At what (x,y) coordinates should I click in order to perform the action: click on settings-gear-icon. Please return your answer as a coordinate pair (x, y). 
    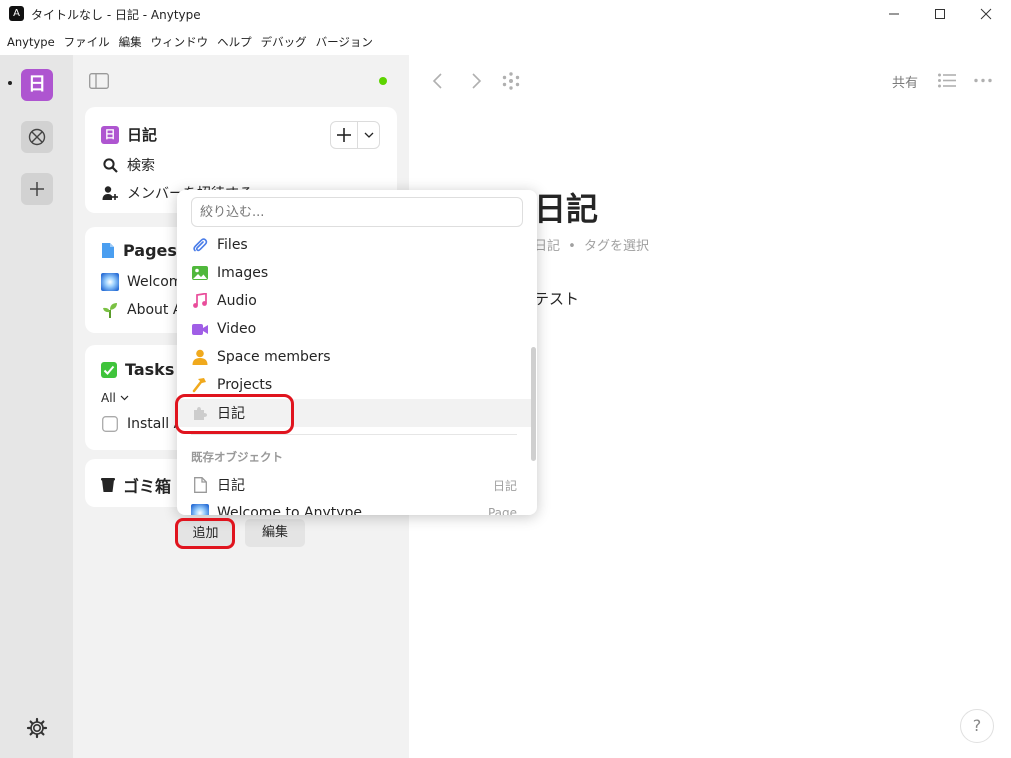
    Looking at the image, I should click on (37, 728).